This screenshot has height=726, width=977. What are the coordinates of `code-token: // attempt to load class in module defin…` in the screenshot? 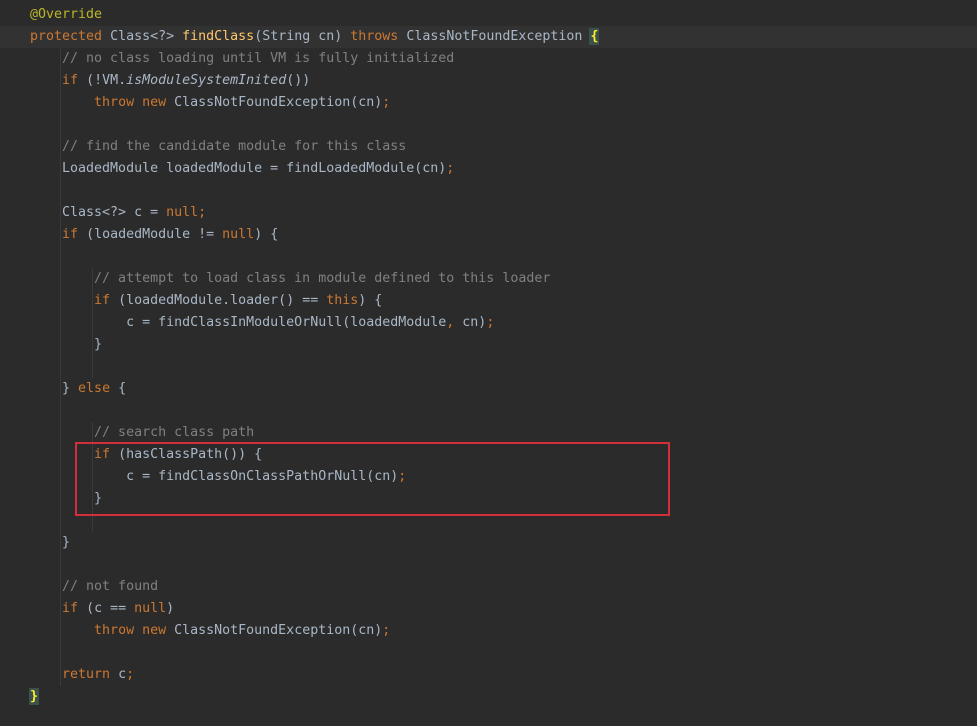 It's located at (290, 278).